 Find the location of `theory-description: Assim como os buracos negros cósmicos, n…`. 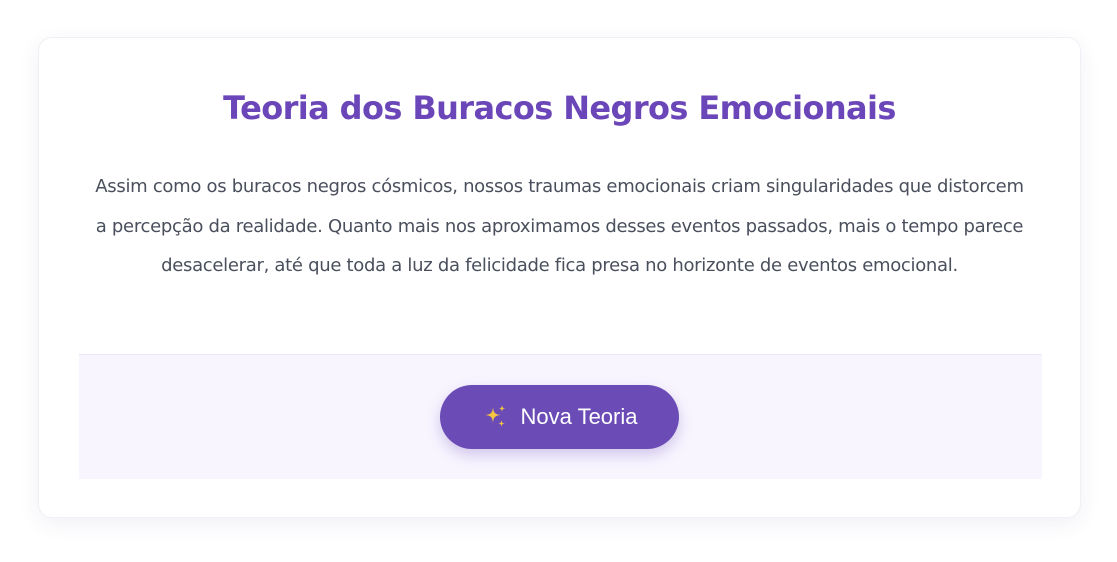

theory-description: Assim como os buracos negros cósmicos, n… is located at coordinates (559, 226).